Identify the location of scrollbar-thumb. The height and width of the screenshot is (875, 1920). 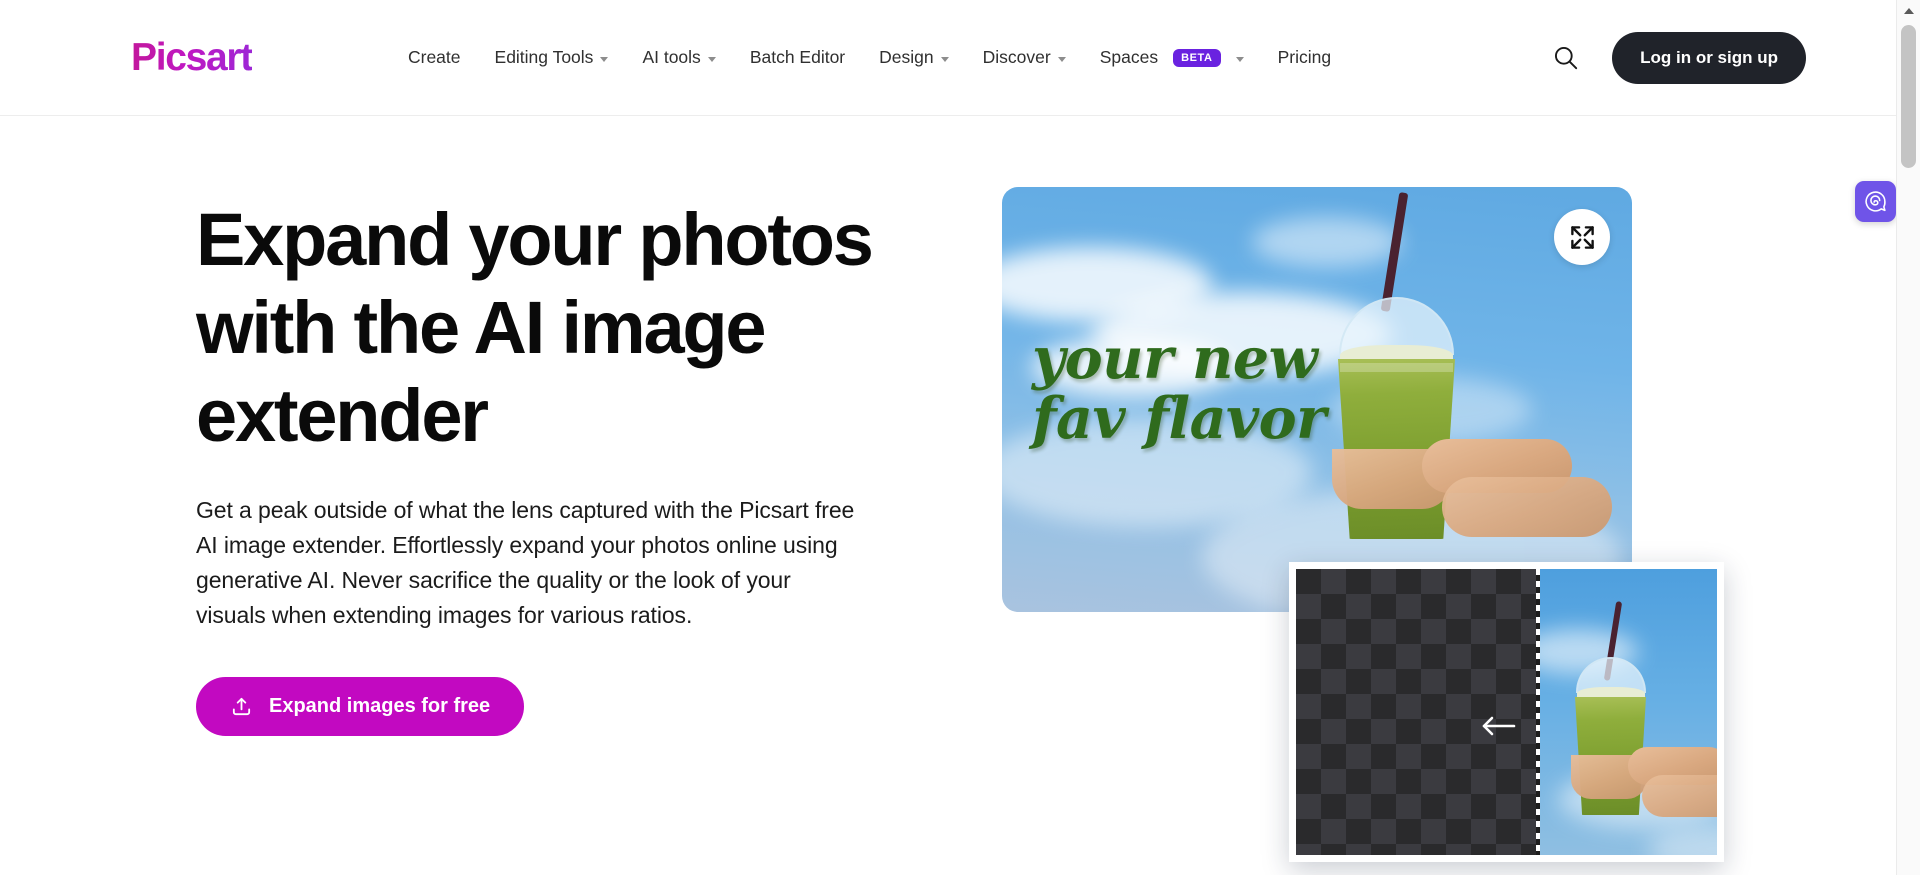
(1908, 96).